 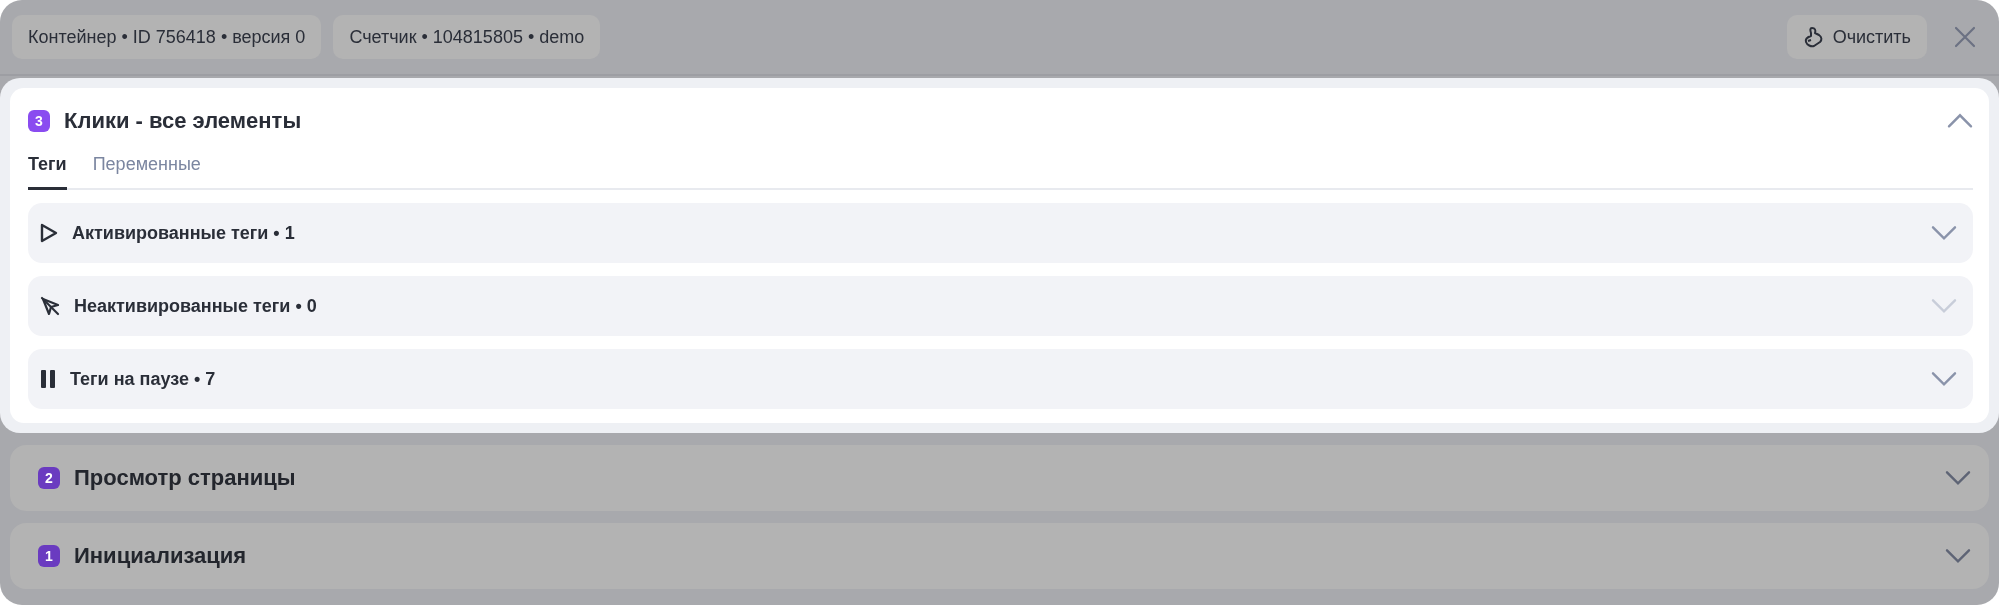 I want to click on info-chip: Контейнер • ID 756418 • версия 0, so click(x=167, y=37).